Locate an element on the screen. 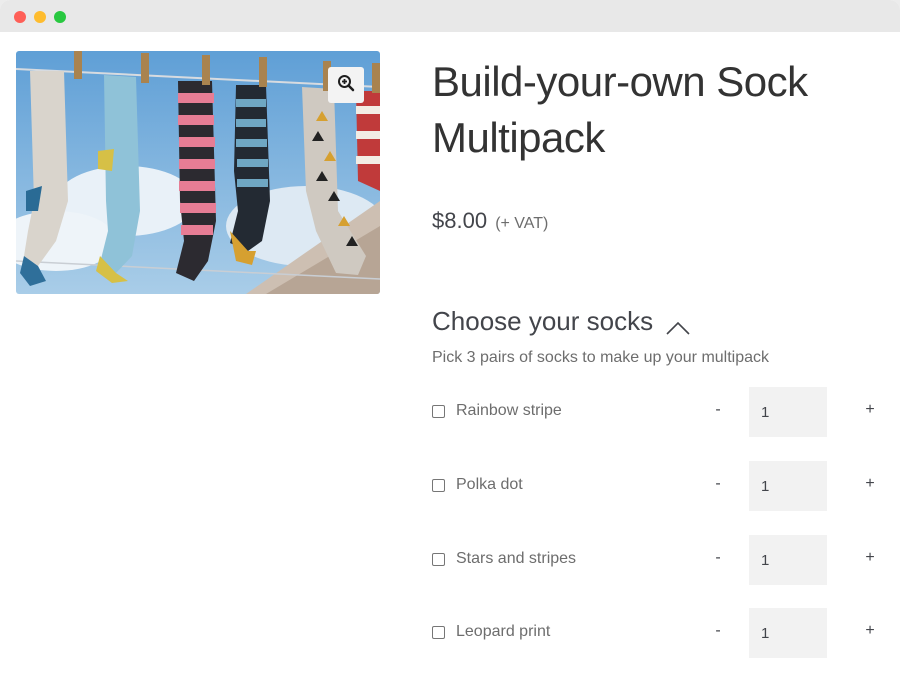  zoom-button is located at coordinates (346, 85).